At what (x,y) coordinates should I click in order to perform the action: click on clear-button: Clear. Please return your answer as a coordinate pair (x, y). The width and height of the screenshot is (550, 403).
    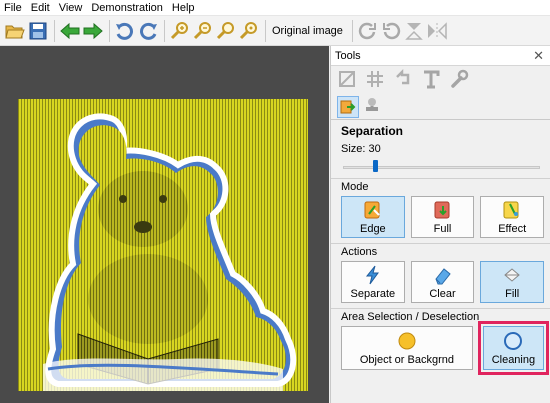
    Looking at the image, I should click on (442, 282).